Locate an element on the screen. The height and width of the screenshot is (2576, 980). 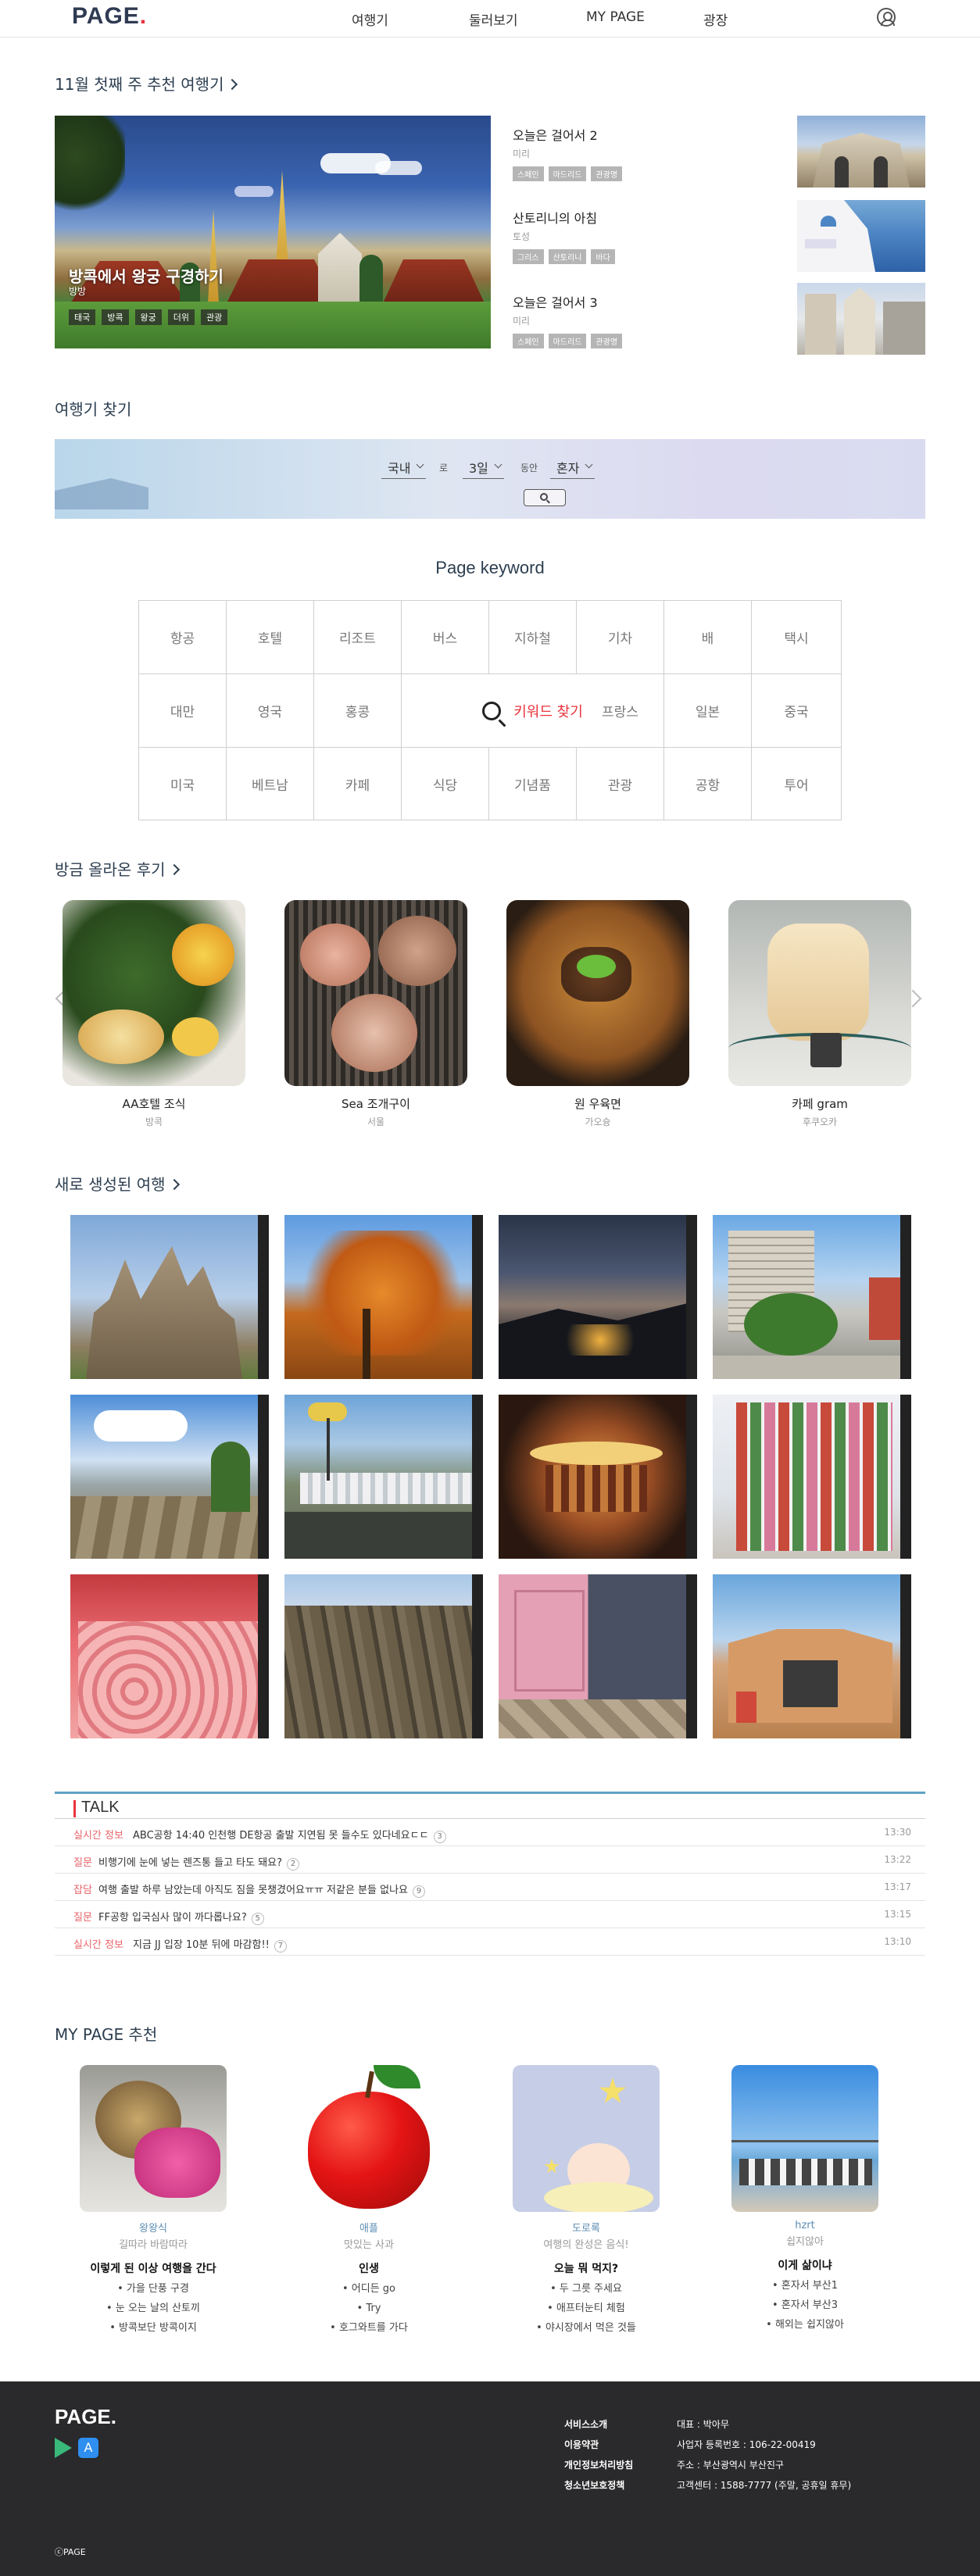
nav-item-mypage: MY PAGE is located at coordinates (615, 17).